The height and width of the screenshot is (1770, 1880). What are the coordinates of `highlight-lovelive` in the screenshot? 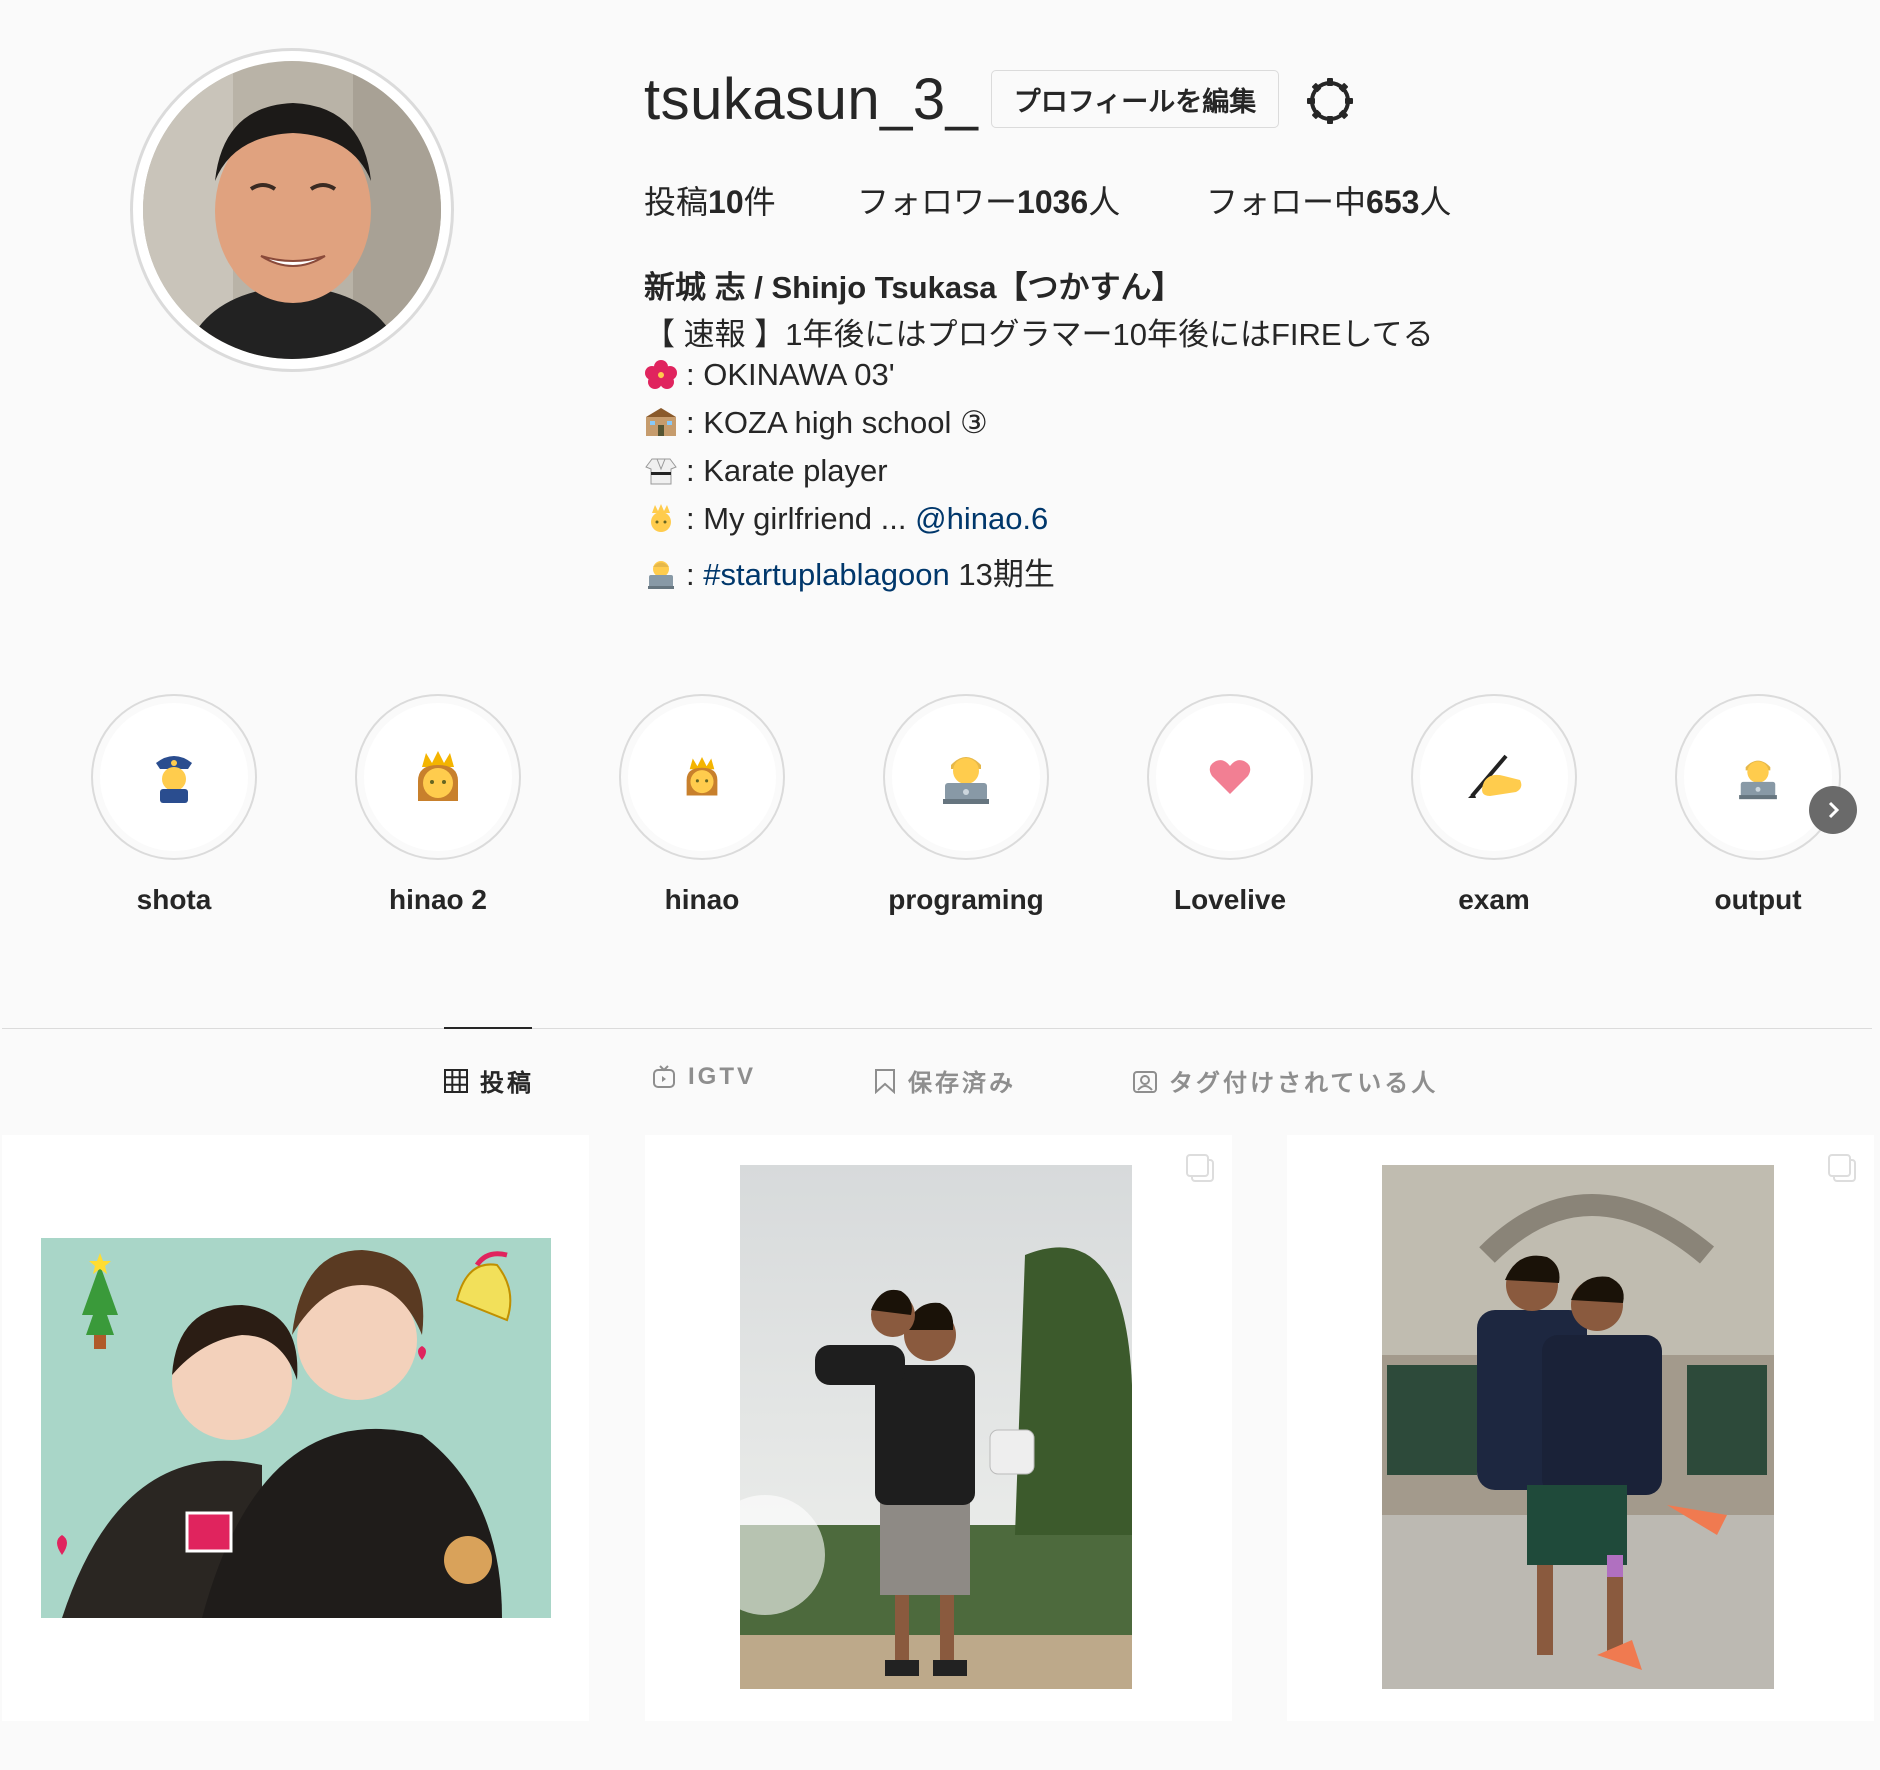 It's located at (1230, 777).